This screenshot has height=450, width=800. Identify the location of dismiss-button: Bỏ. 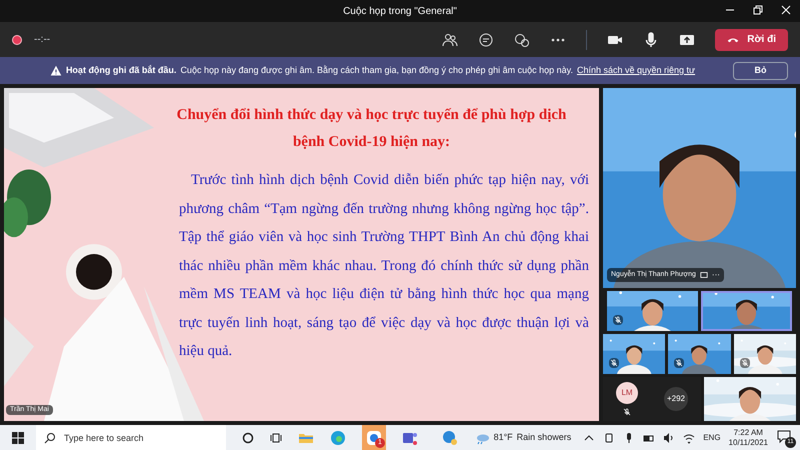
(760, 71).